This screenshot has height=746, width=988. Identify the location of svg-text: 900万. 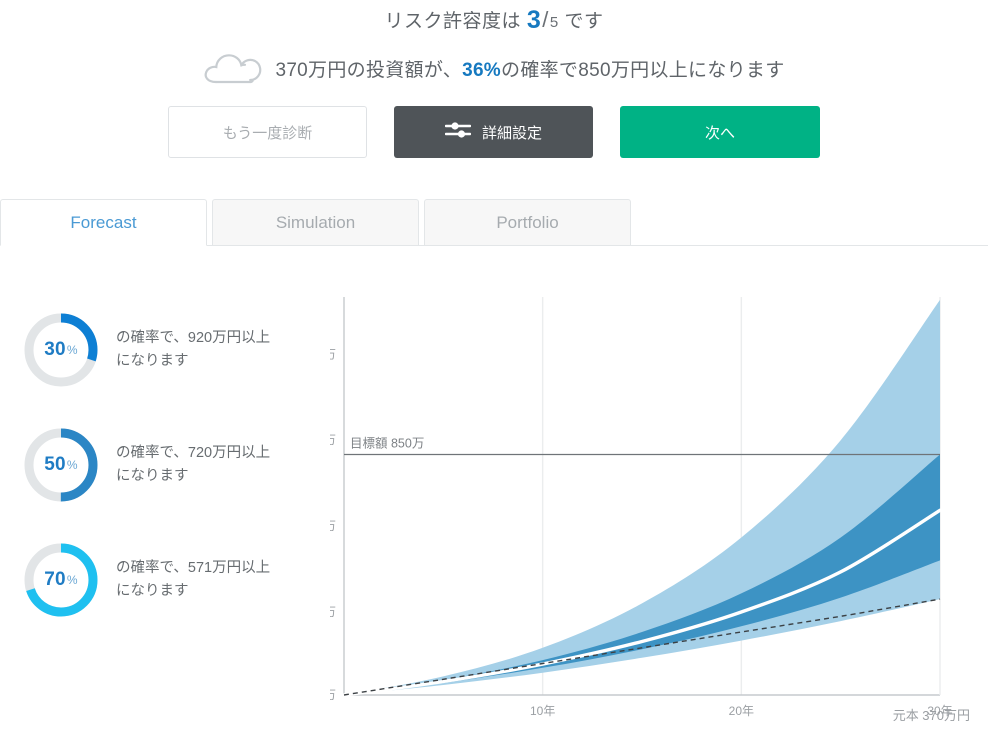
(333, 440).